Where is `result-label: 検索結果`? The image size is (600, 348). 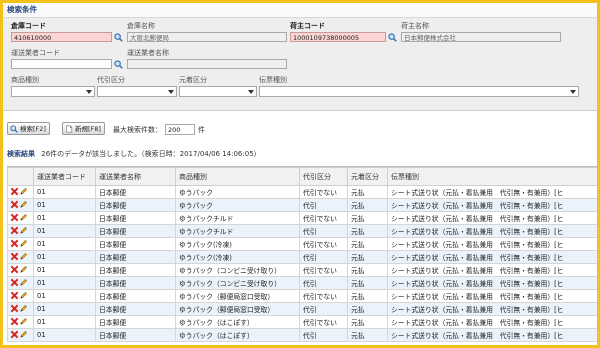 result-label: 検索結果 is located at coordinates (21, 154).